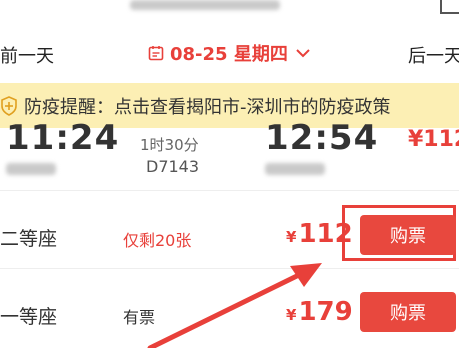 Image resolution: width=459 pixels, height=348 pixels. What do you see at coordinates (322, 138) in the screenshot?
I see `arrival-time: 12:54` at bounding box center [322, 138].